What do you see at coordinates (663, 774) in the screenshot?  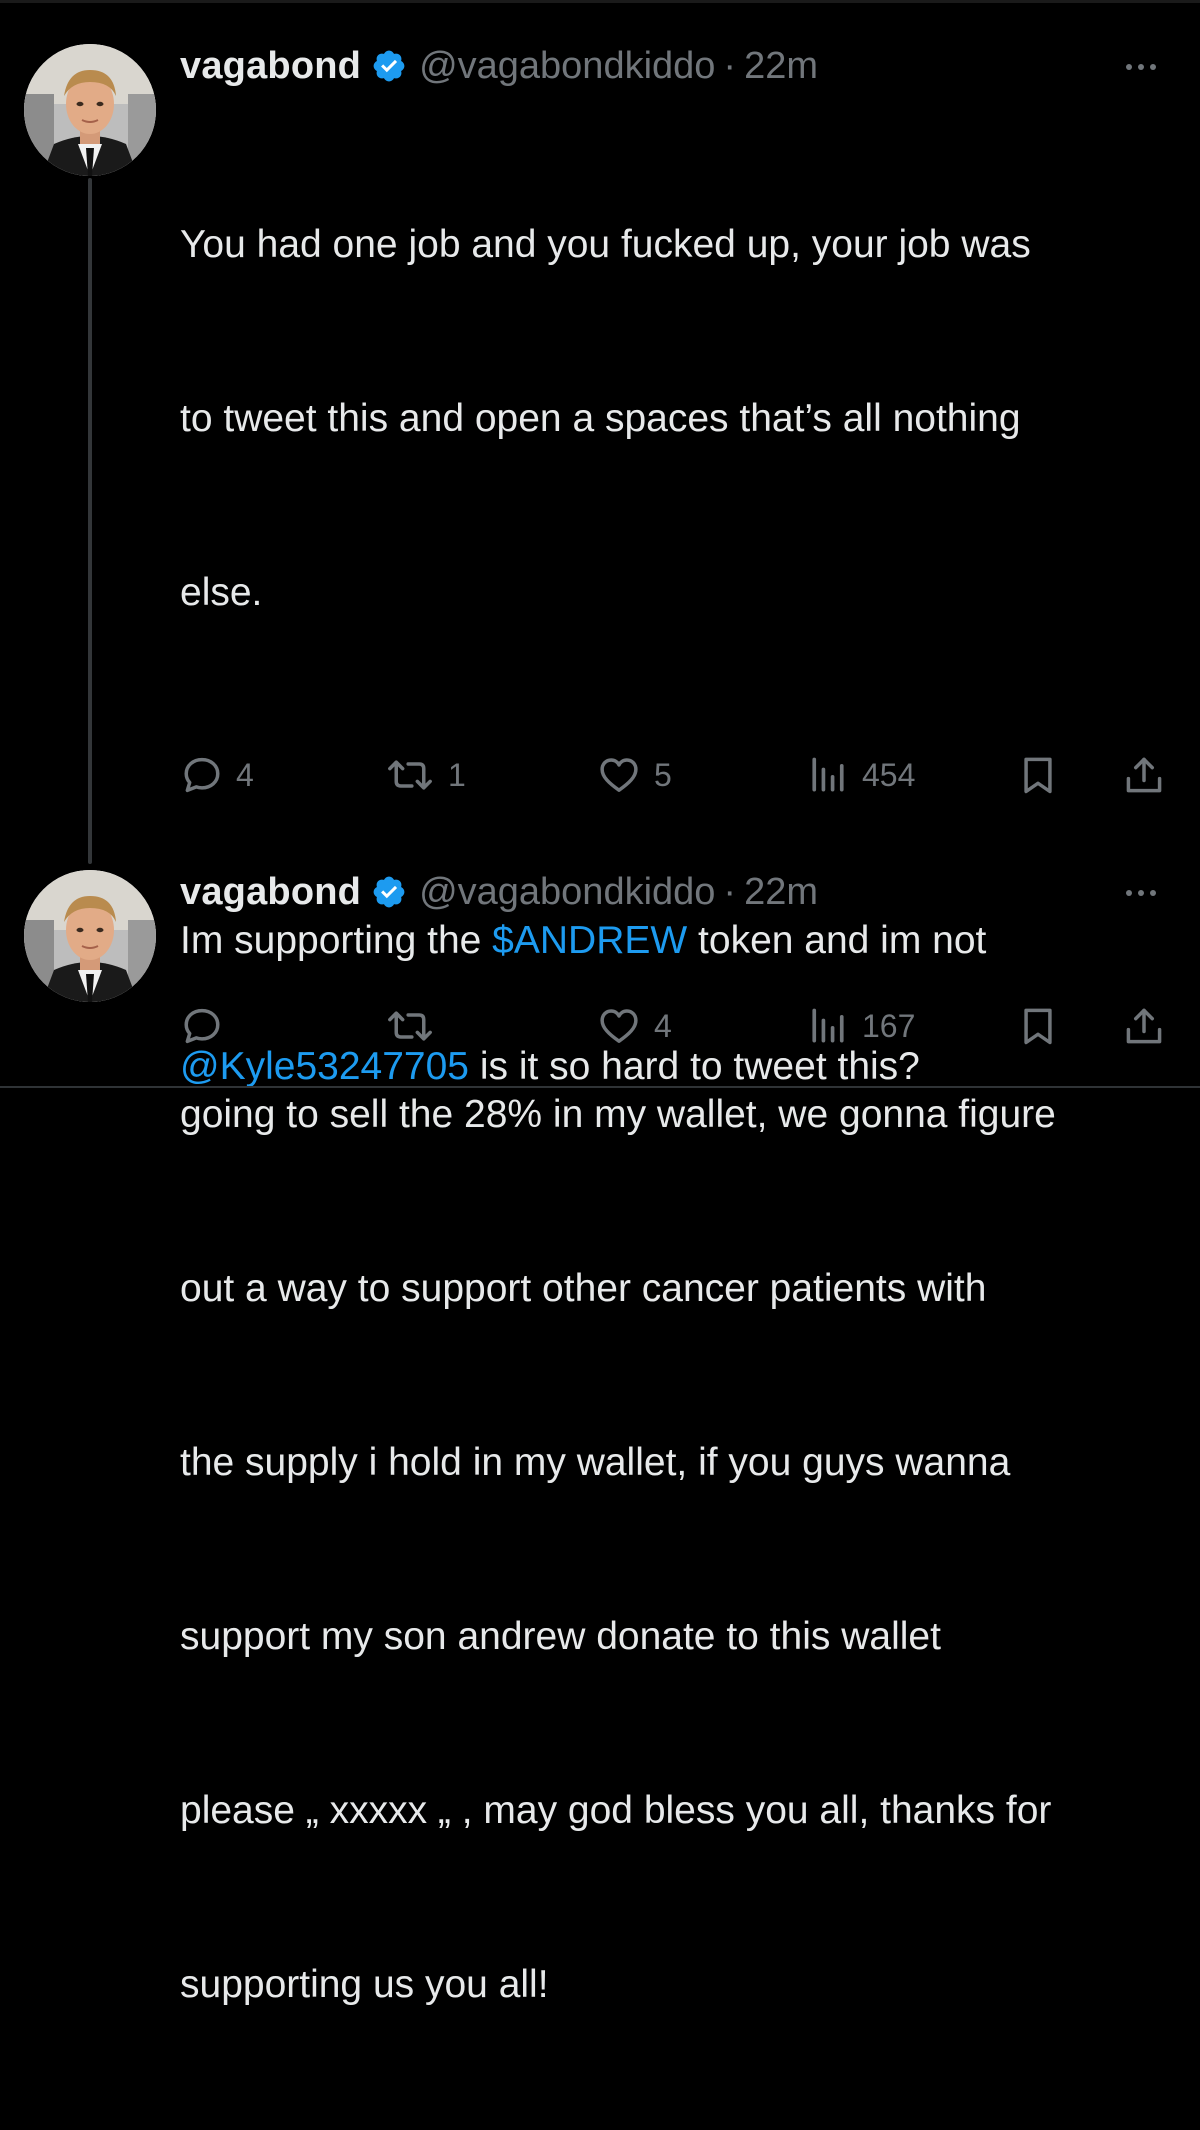 I see `like-count: 5` at bounding box center [663, 774].